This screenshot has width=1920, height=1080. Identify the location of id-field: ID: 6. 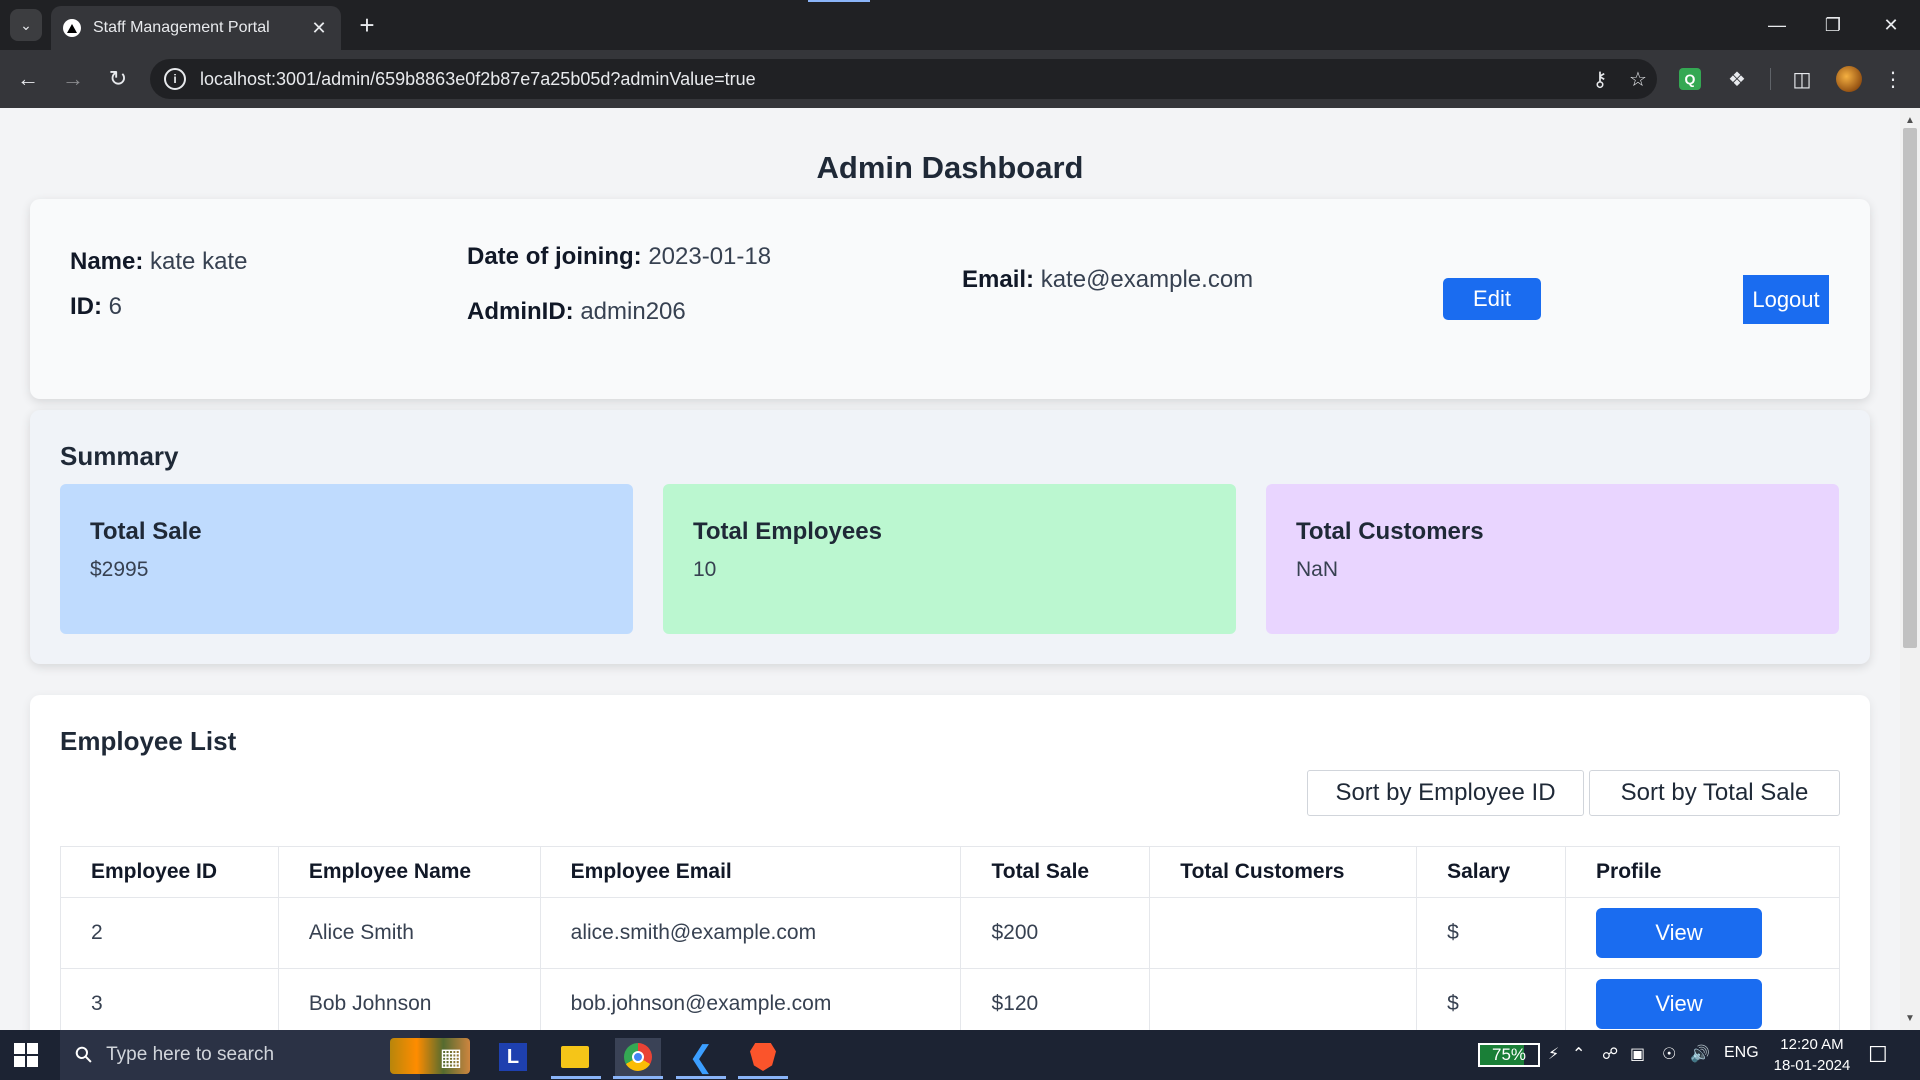
(96, 307).